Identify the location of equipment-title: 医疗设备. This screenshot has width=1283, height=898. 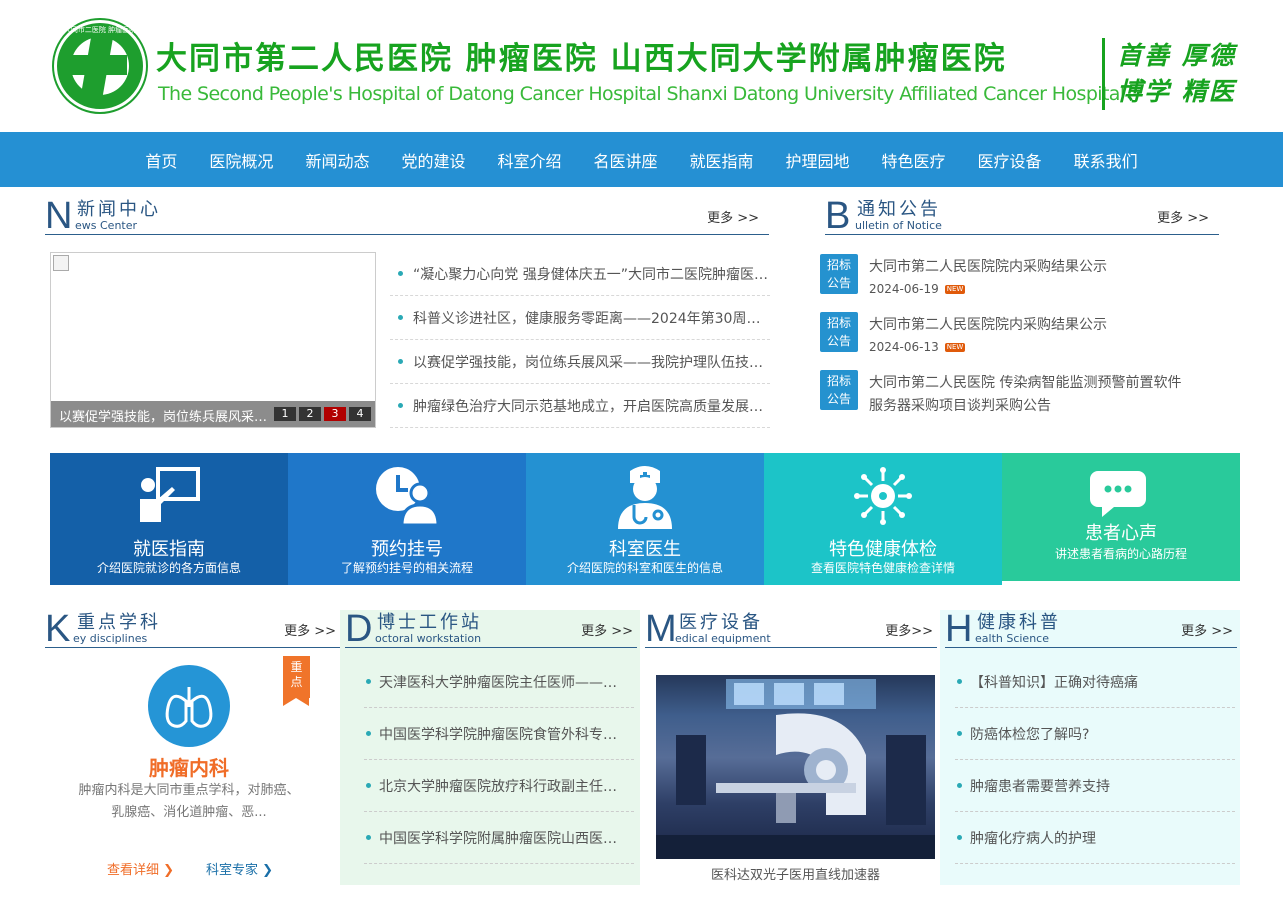
(721, 622).